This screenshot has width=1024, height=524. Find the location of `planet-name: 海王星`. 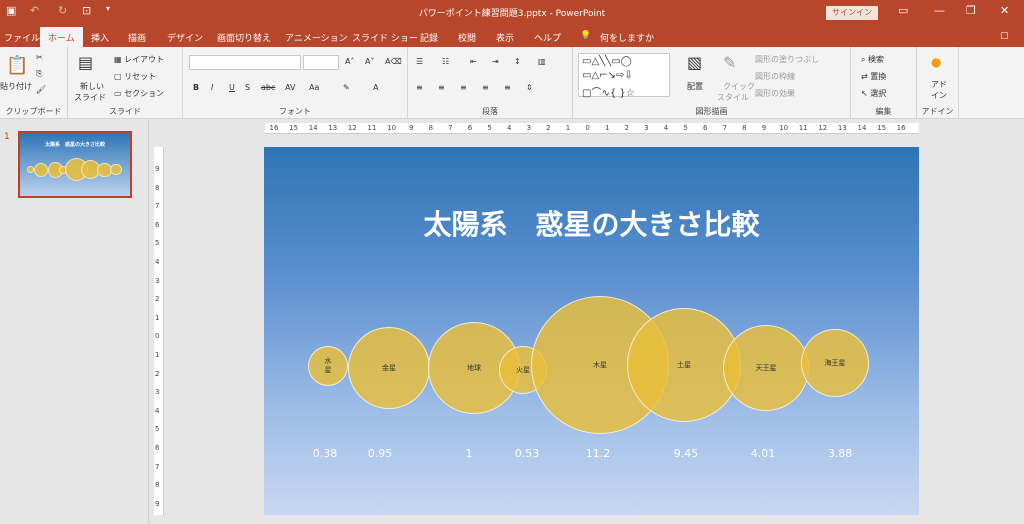

planet-name: 海王星 is located at coordinates (835, 363).